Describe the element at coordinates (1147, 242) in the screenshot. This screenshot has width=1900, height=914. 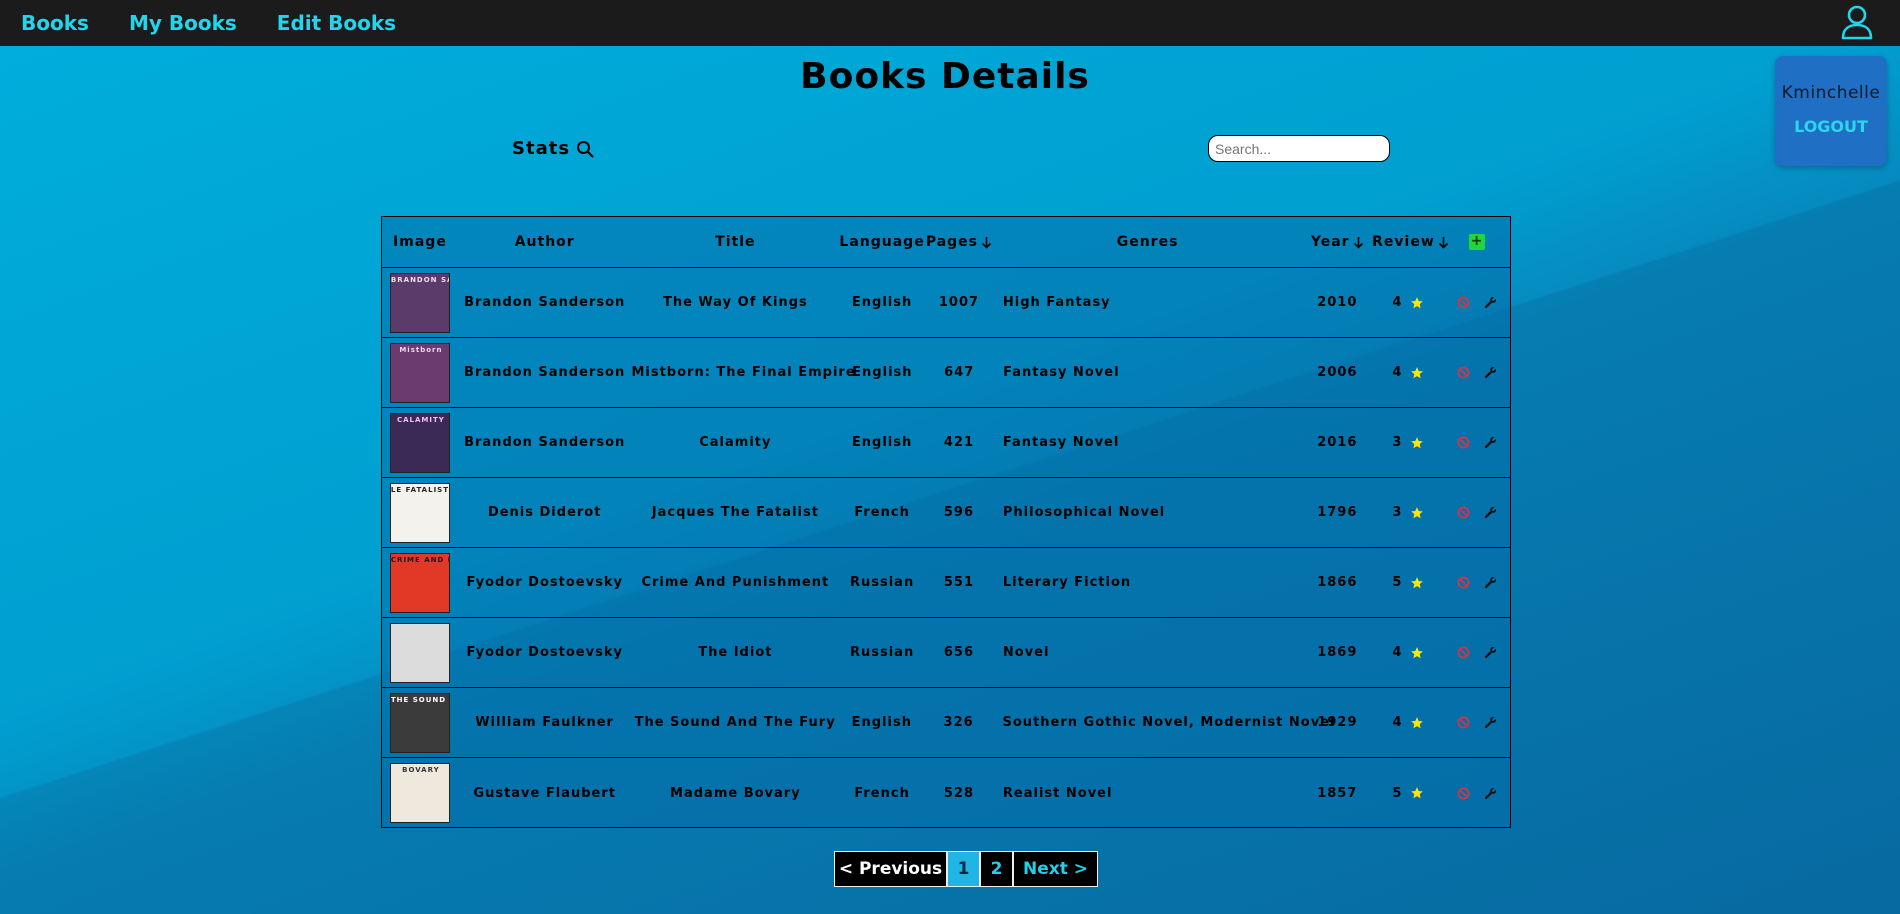
I see `header-genres: Genres` at that location.